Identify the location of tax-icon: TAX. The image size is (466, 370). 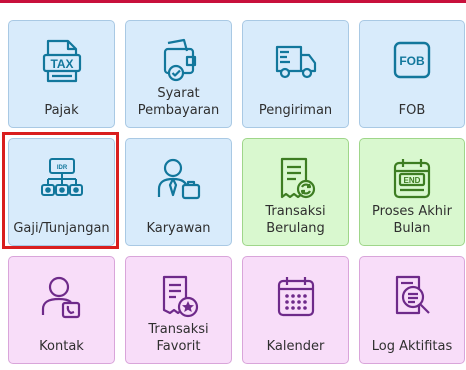
(61, 61).